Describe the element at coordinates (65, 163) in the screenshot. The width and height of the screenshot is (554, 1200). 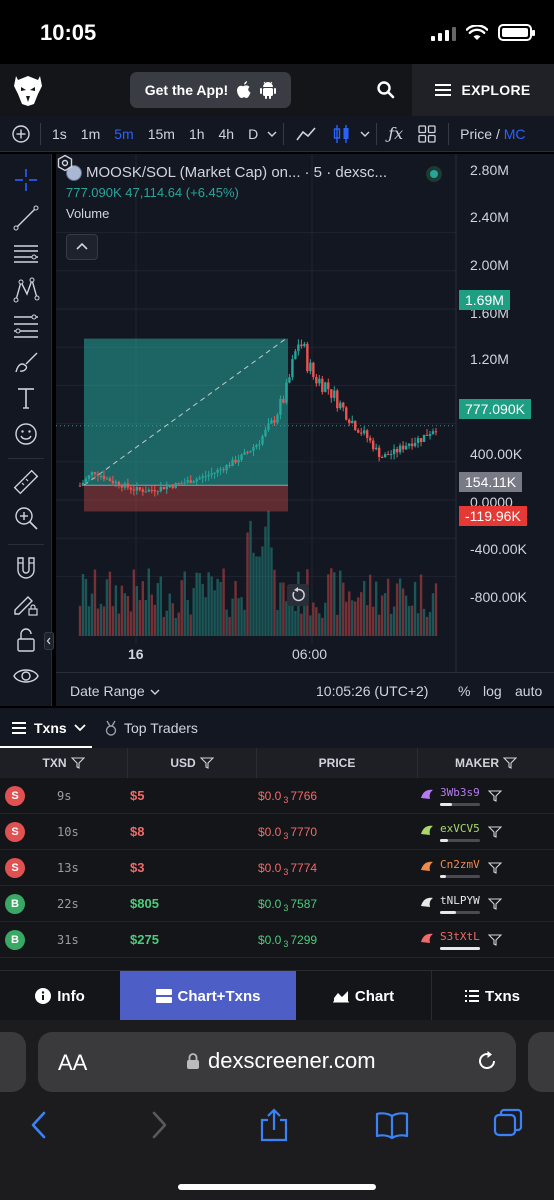
I see `chart-settings-icon` at that location.